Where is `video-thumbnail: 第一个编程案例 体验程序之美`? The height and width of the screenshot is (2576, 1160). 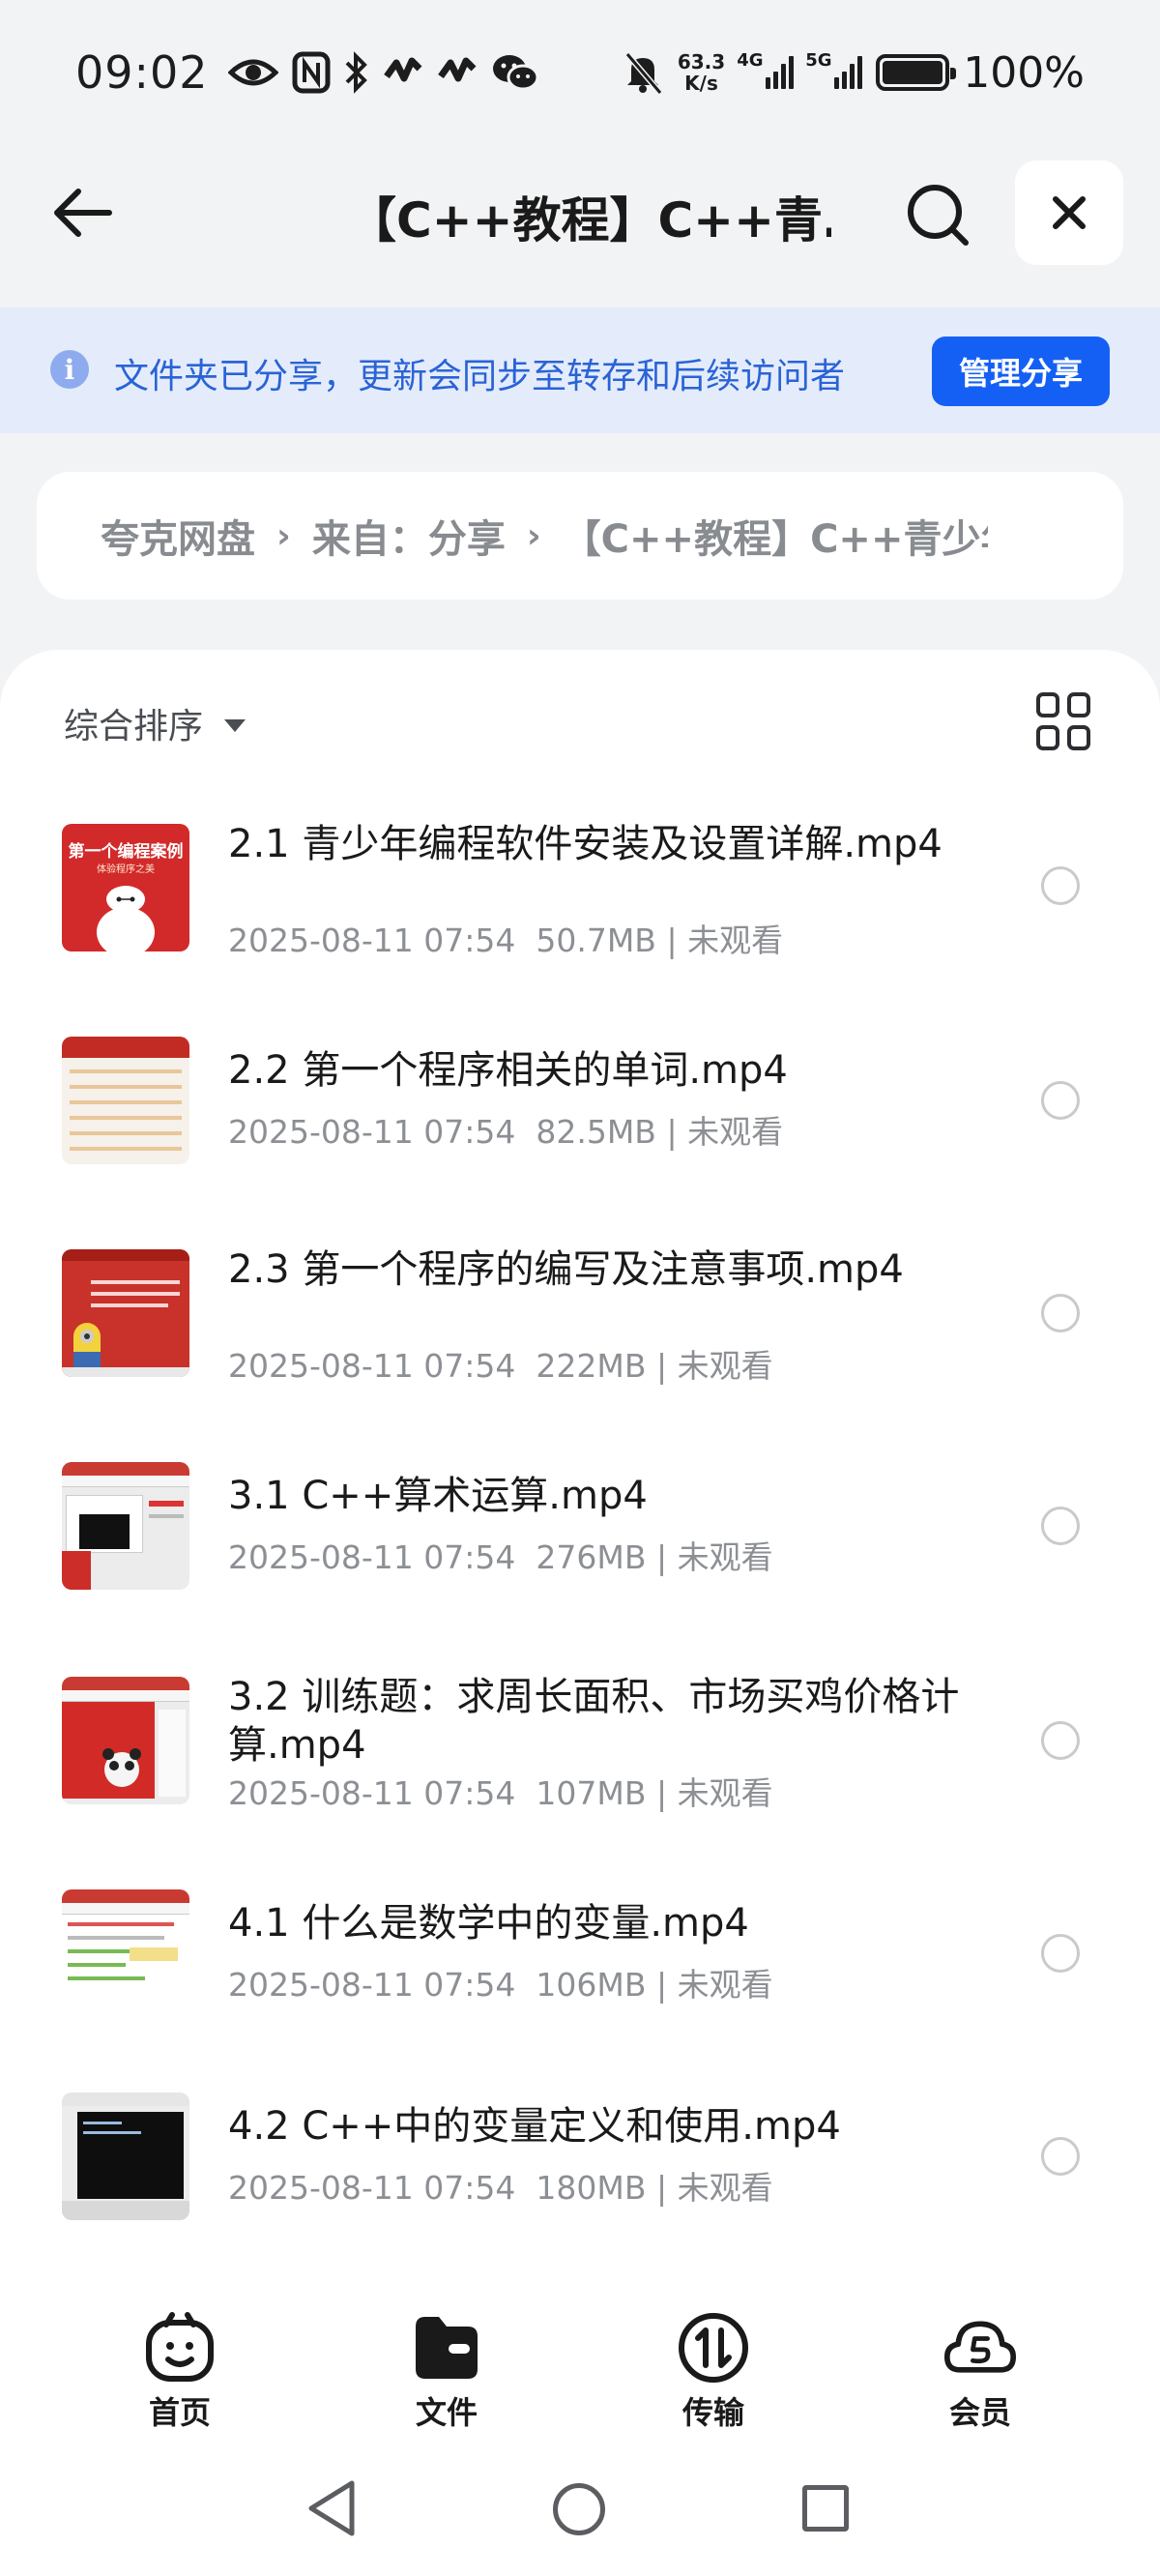 video-thumbnail: 第一个编程案例 体验程序之美 is located at coordinates (126, 887).